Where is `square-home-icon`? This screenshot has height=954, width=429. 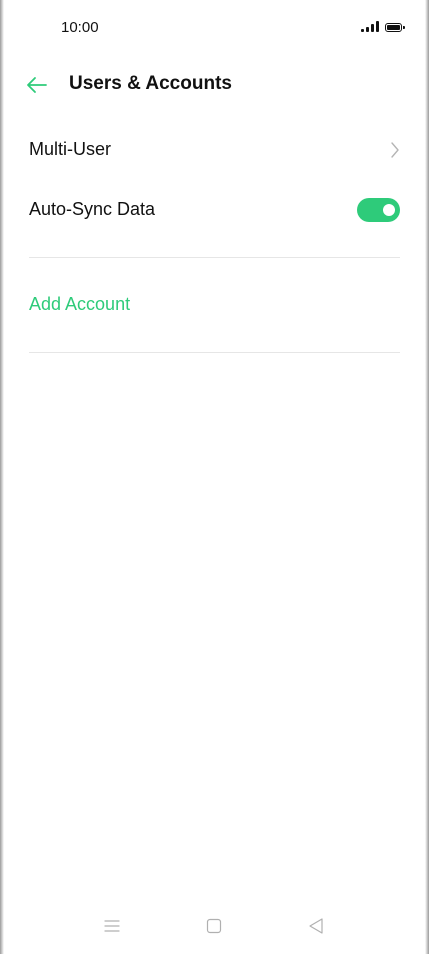 square-home-icon is located at coordinates (214, 926).